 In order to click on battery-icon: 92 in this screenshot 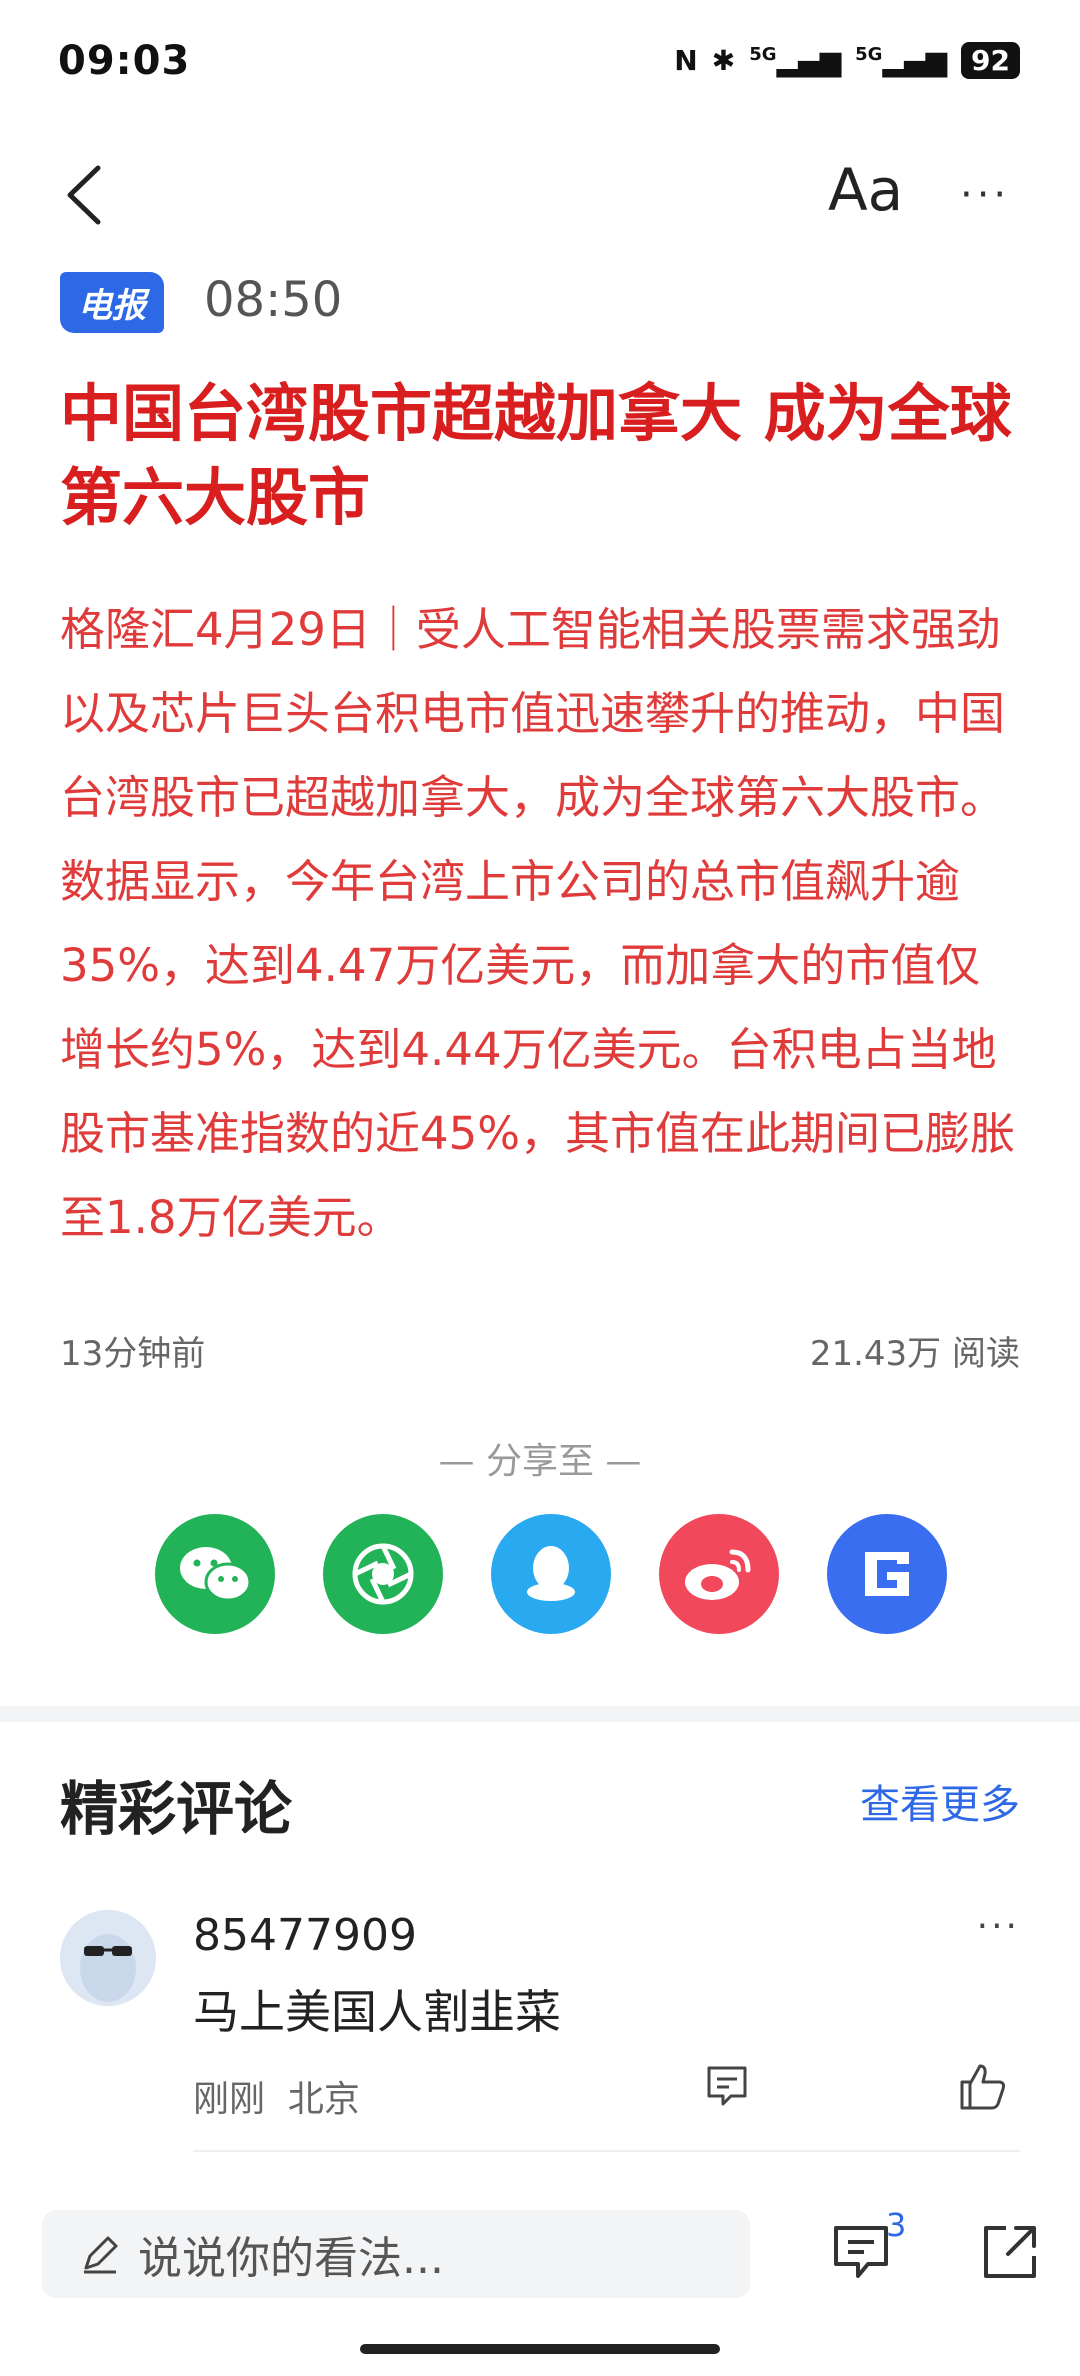, I will do `click(990, 60)`.